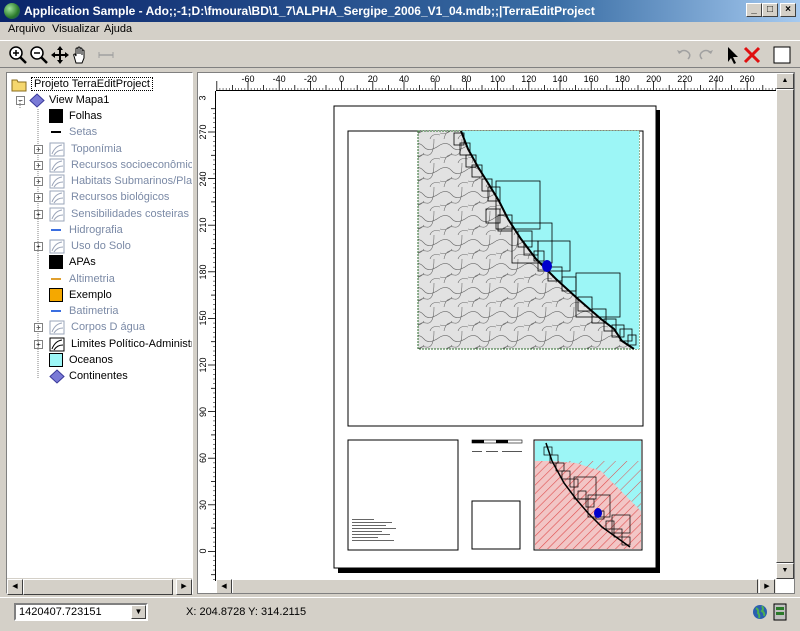 This screenshot has height=631, width=800. I want to click on h-ruler-tick-label: -20, so click(310, 79).